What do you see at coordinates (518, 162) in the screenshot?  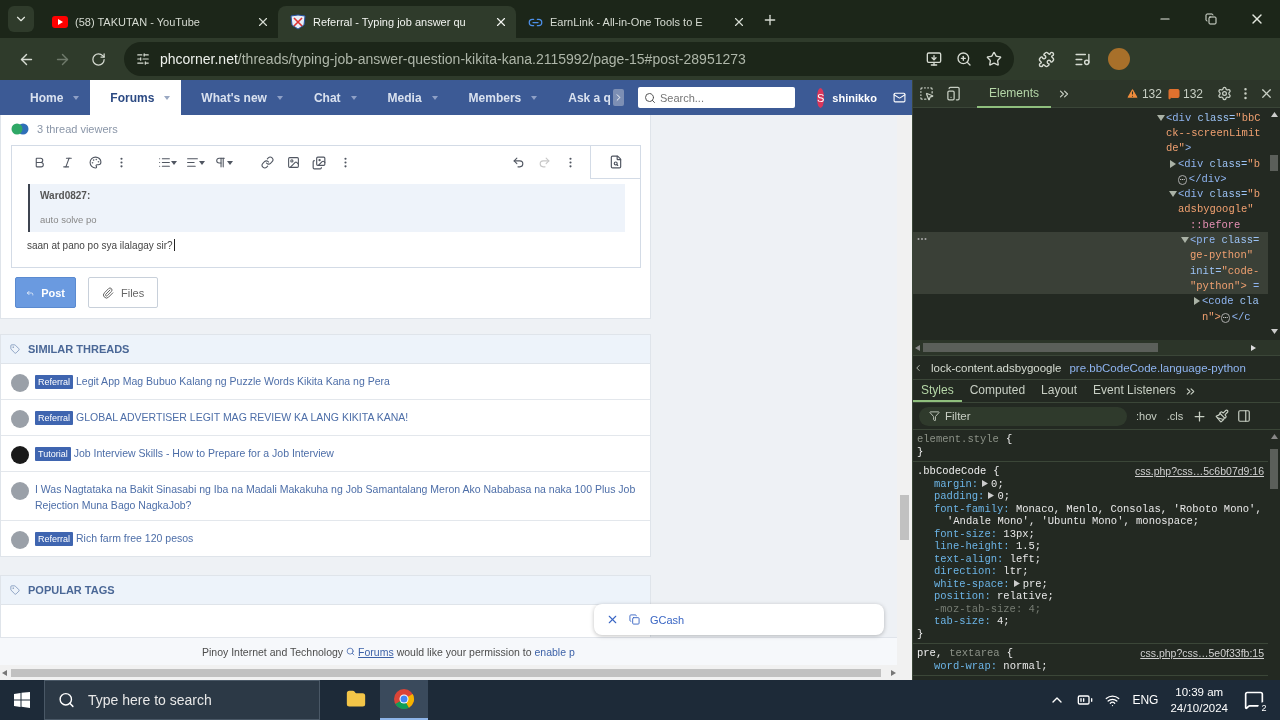 I see `undo-icon` at bounding box center [518, 162].